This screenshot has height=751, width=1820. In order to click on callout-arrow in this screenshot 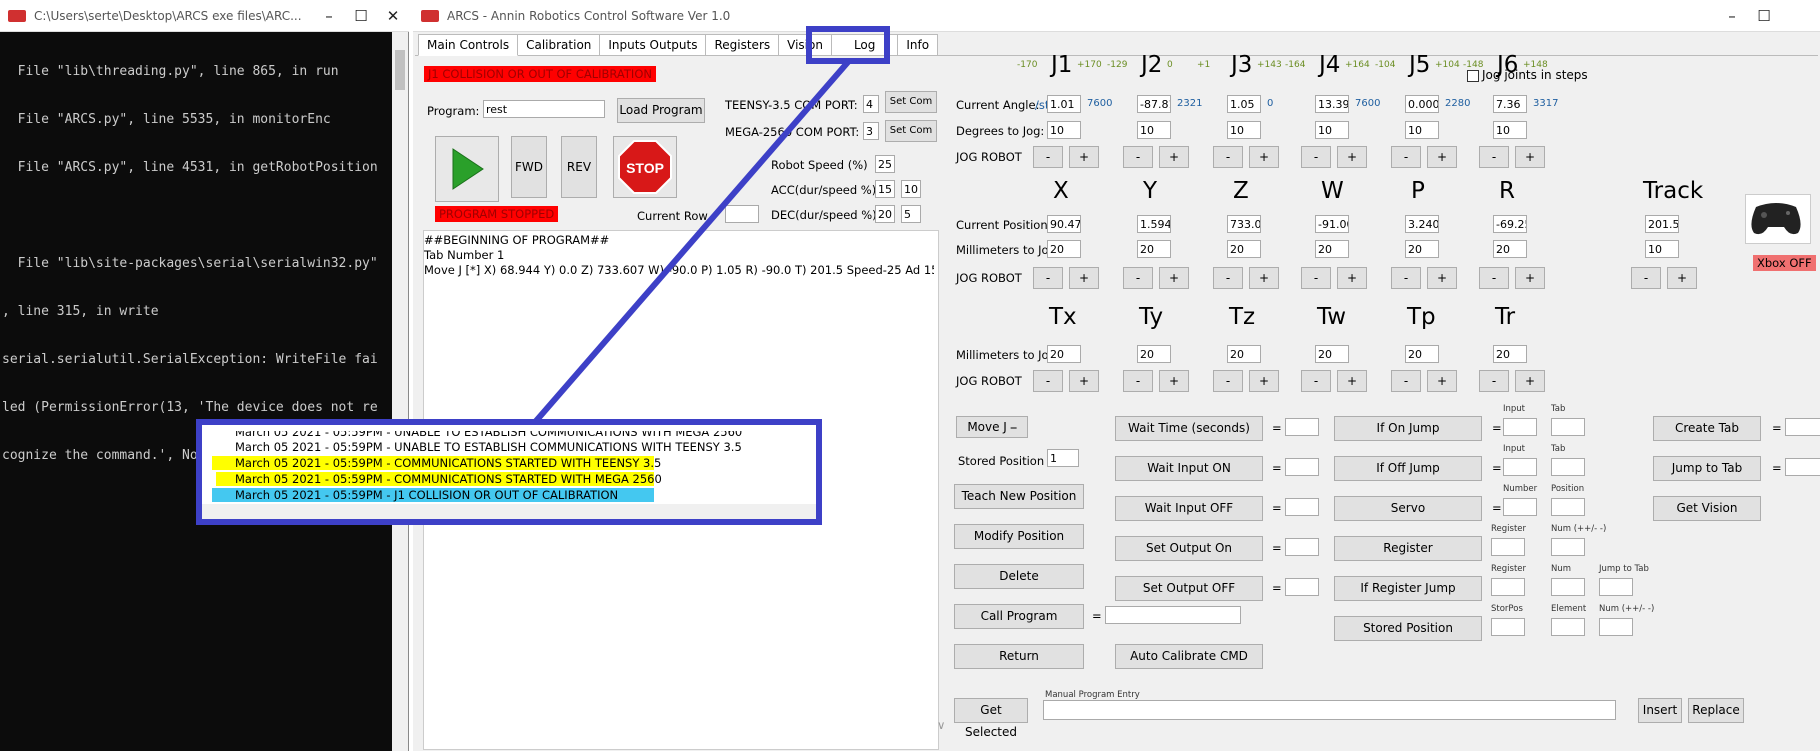, I will do `click(692, 241)`.